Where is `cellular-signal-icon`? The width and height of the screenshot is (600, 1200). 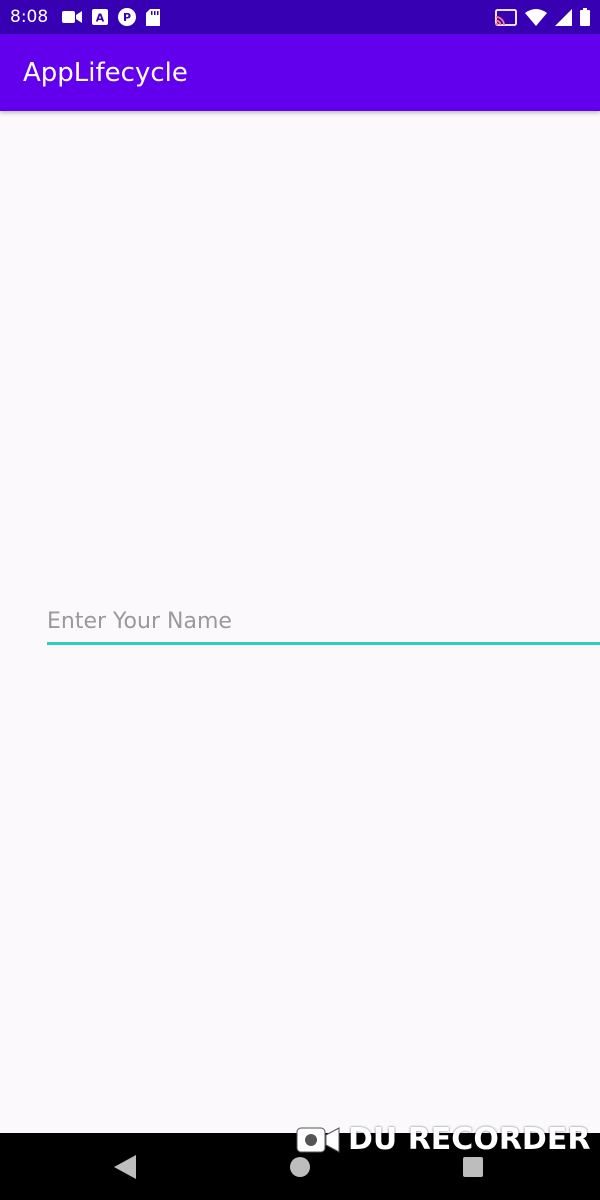
cellular-signal-icon is located at coordinates (563, 17).